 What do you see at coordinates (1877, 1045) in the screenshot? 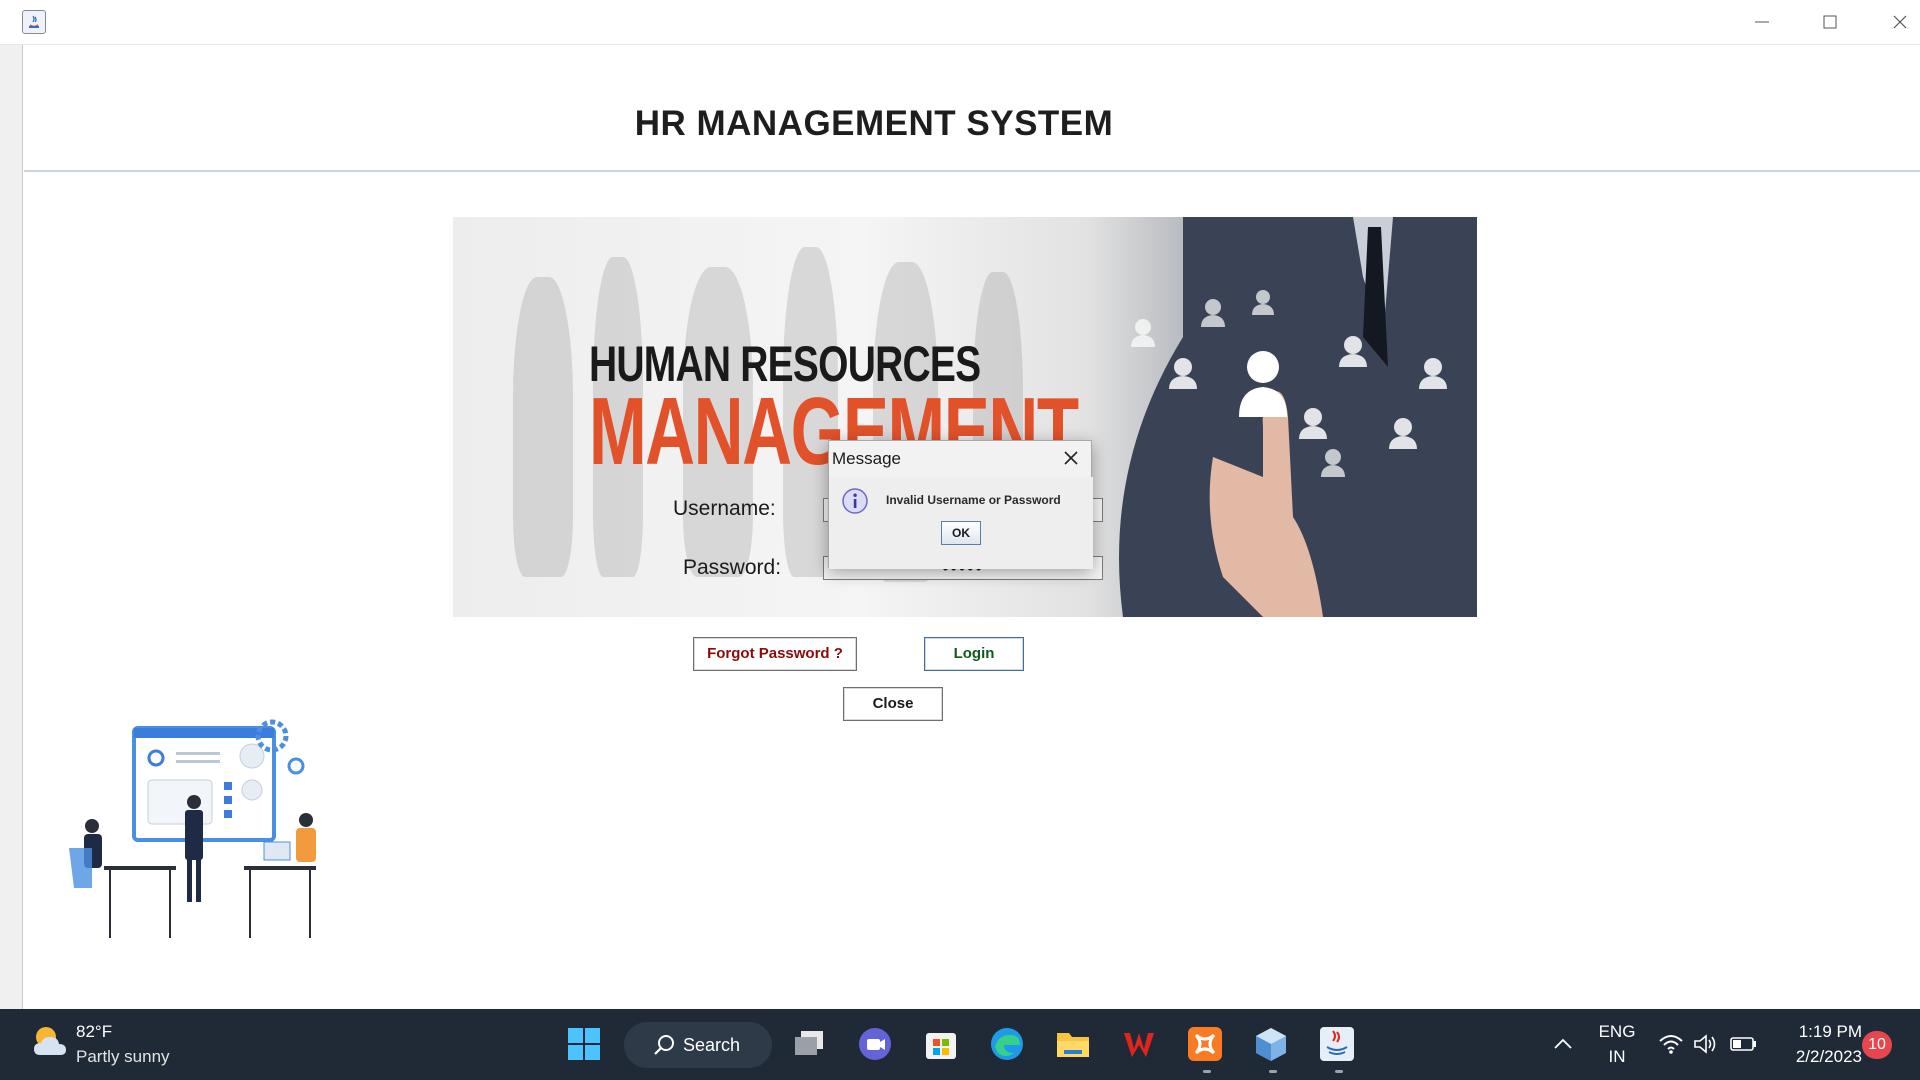
I see `notification-badge: 10` at bounding box center [1877, 1045].